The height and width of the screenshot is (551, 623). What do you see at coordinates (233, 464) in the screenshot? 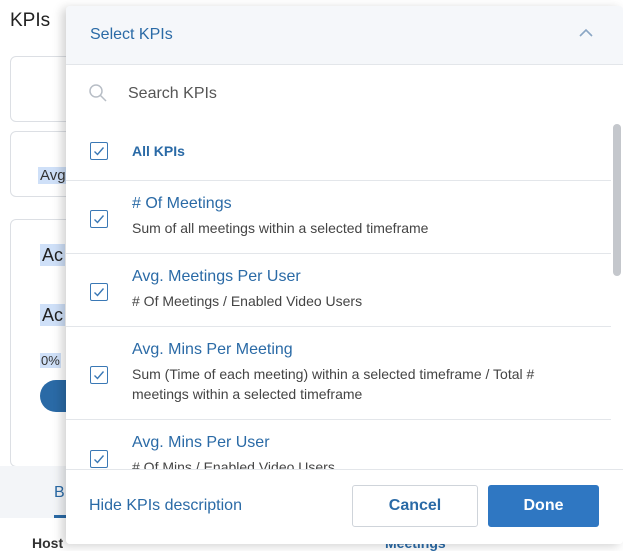
I see `kpi-description: # Of Mins / Enabled Video Users` at bounding box center [233, 464].